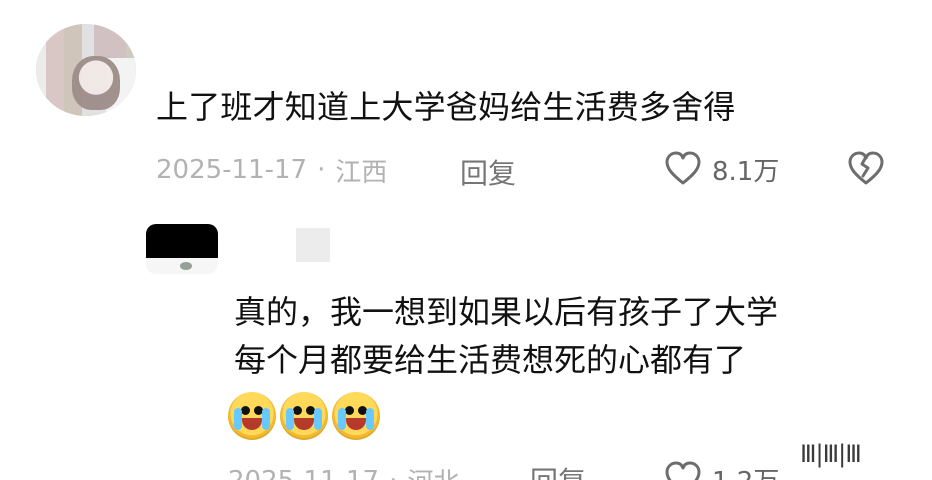 The width and height of the screenshot is (932, 480). I want to click on reply-like-count: 1.2万, so click(745, 470).